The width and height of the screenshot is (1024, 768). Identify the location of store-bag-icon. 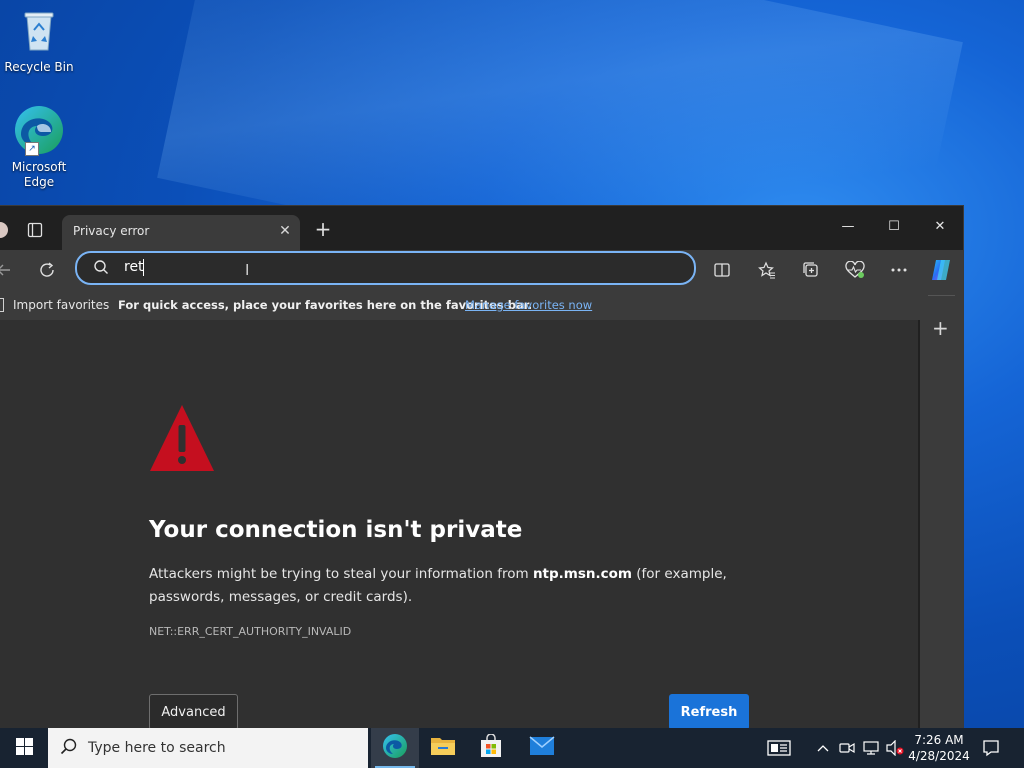
(491, 747).